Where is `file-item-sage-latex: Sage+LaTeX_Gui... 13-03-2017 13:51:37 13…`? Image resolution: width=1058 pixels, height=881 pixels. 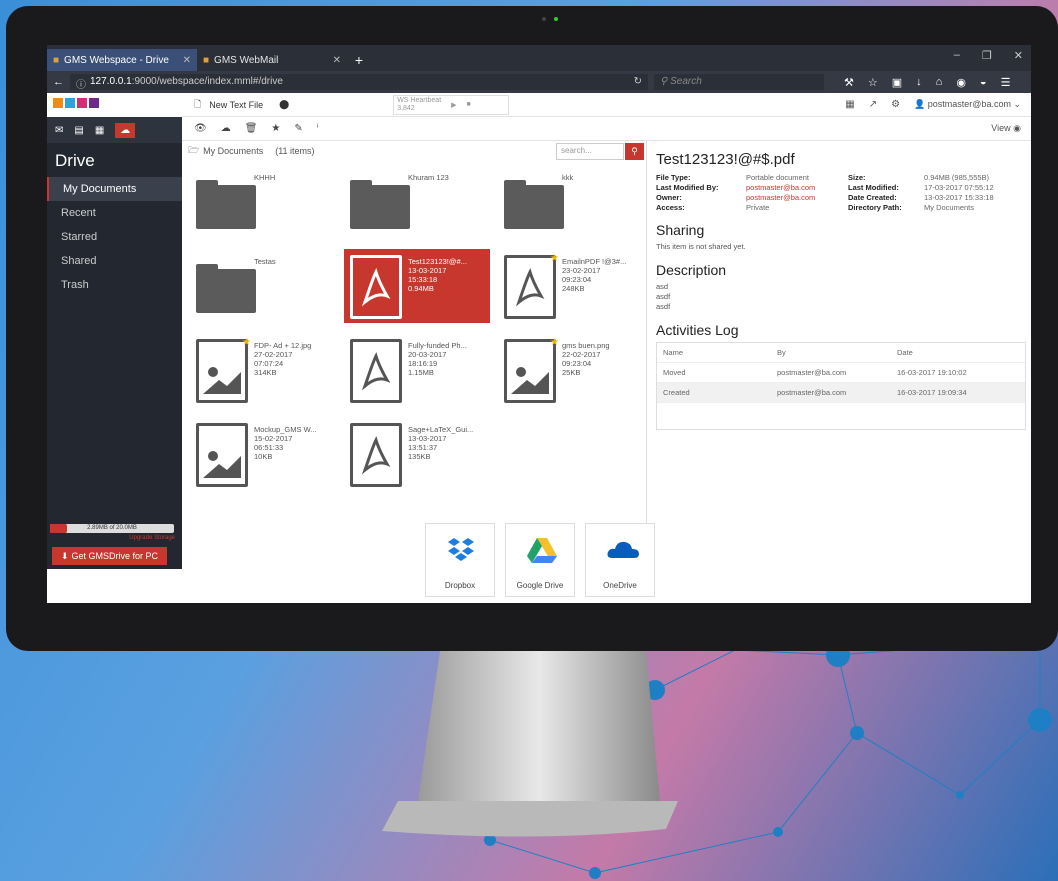 file-item-sage-latex: Sage+LaTeX_Gui... 13-03-2017 13:51:37 13… is located at coordinates (417, 454).